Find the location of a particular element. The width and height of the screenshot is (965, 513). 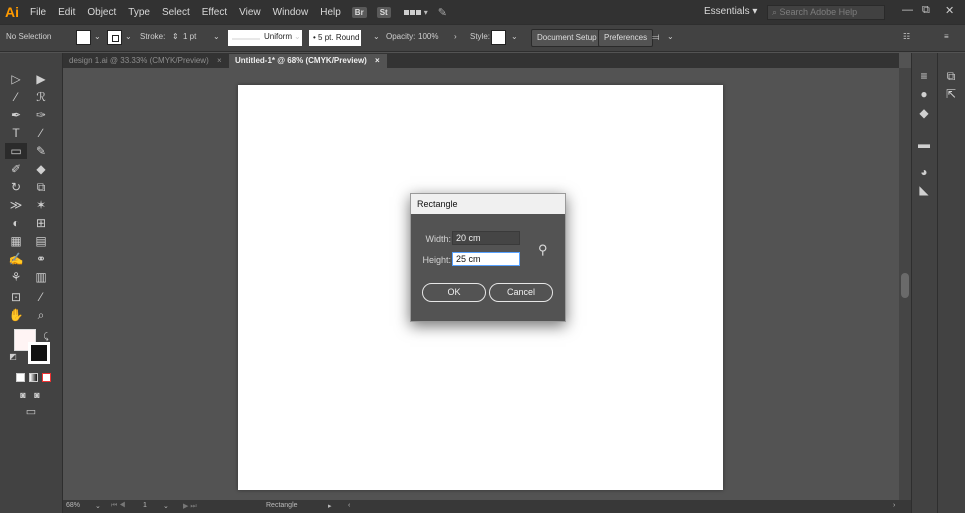

bridge-button: Br is located at coordinates (359, 12).